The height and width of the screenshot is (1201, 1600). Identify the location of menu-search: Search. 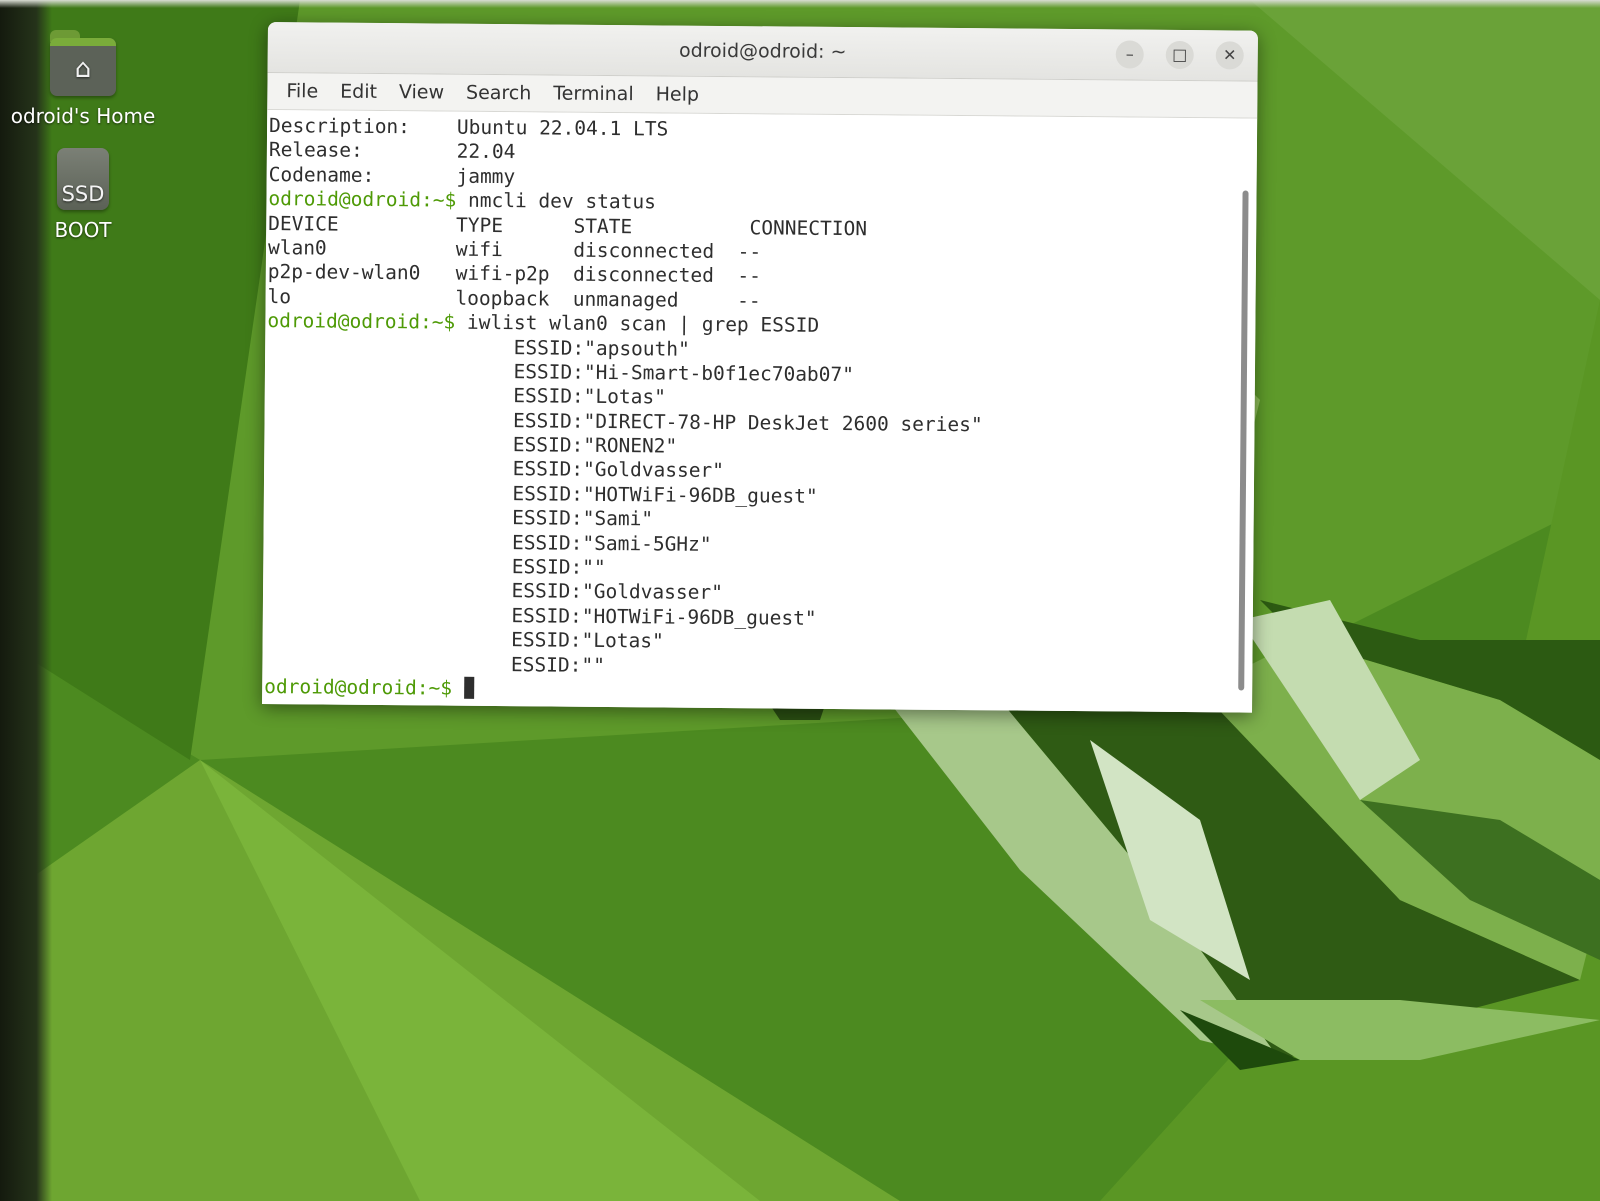
(498, 93).